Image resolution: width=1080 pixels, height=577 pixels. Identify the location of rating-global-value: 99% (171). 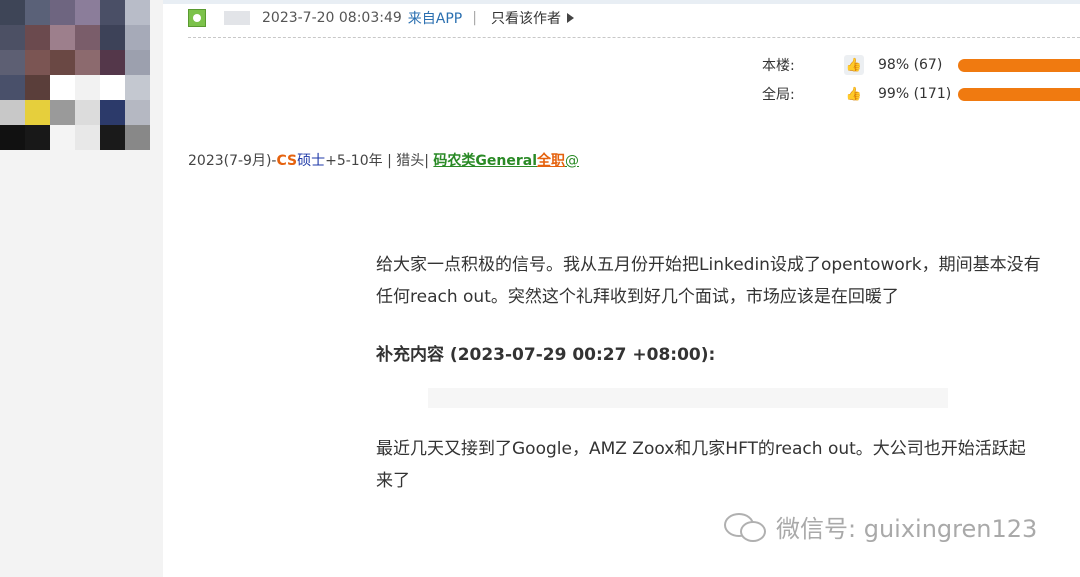
(915, 94).